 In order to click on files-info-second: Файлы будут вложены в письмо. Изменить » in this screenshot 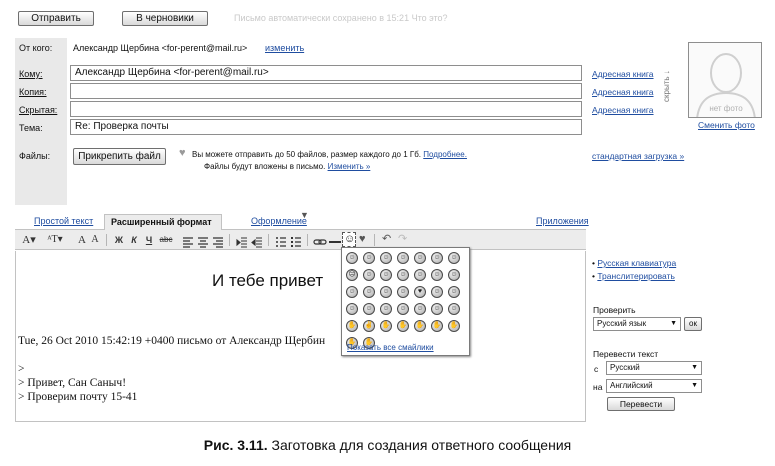, I will do `click(287, 167)`.